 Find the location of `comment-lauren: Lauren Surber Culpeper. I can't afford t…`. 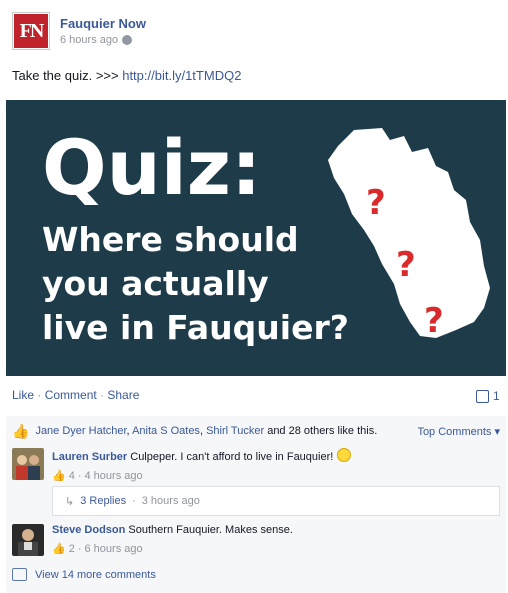

comment-lauren: Lauren Surber Culpeper. I can't afford t… is located at coordinates (256, 466).